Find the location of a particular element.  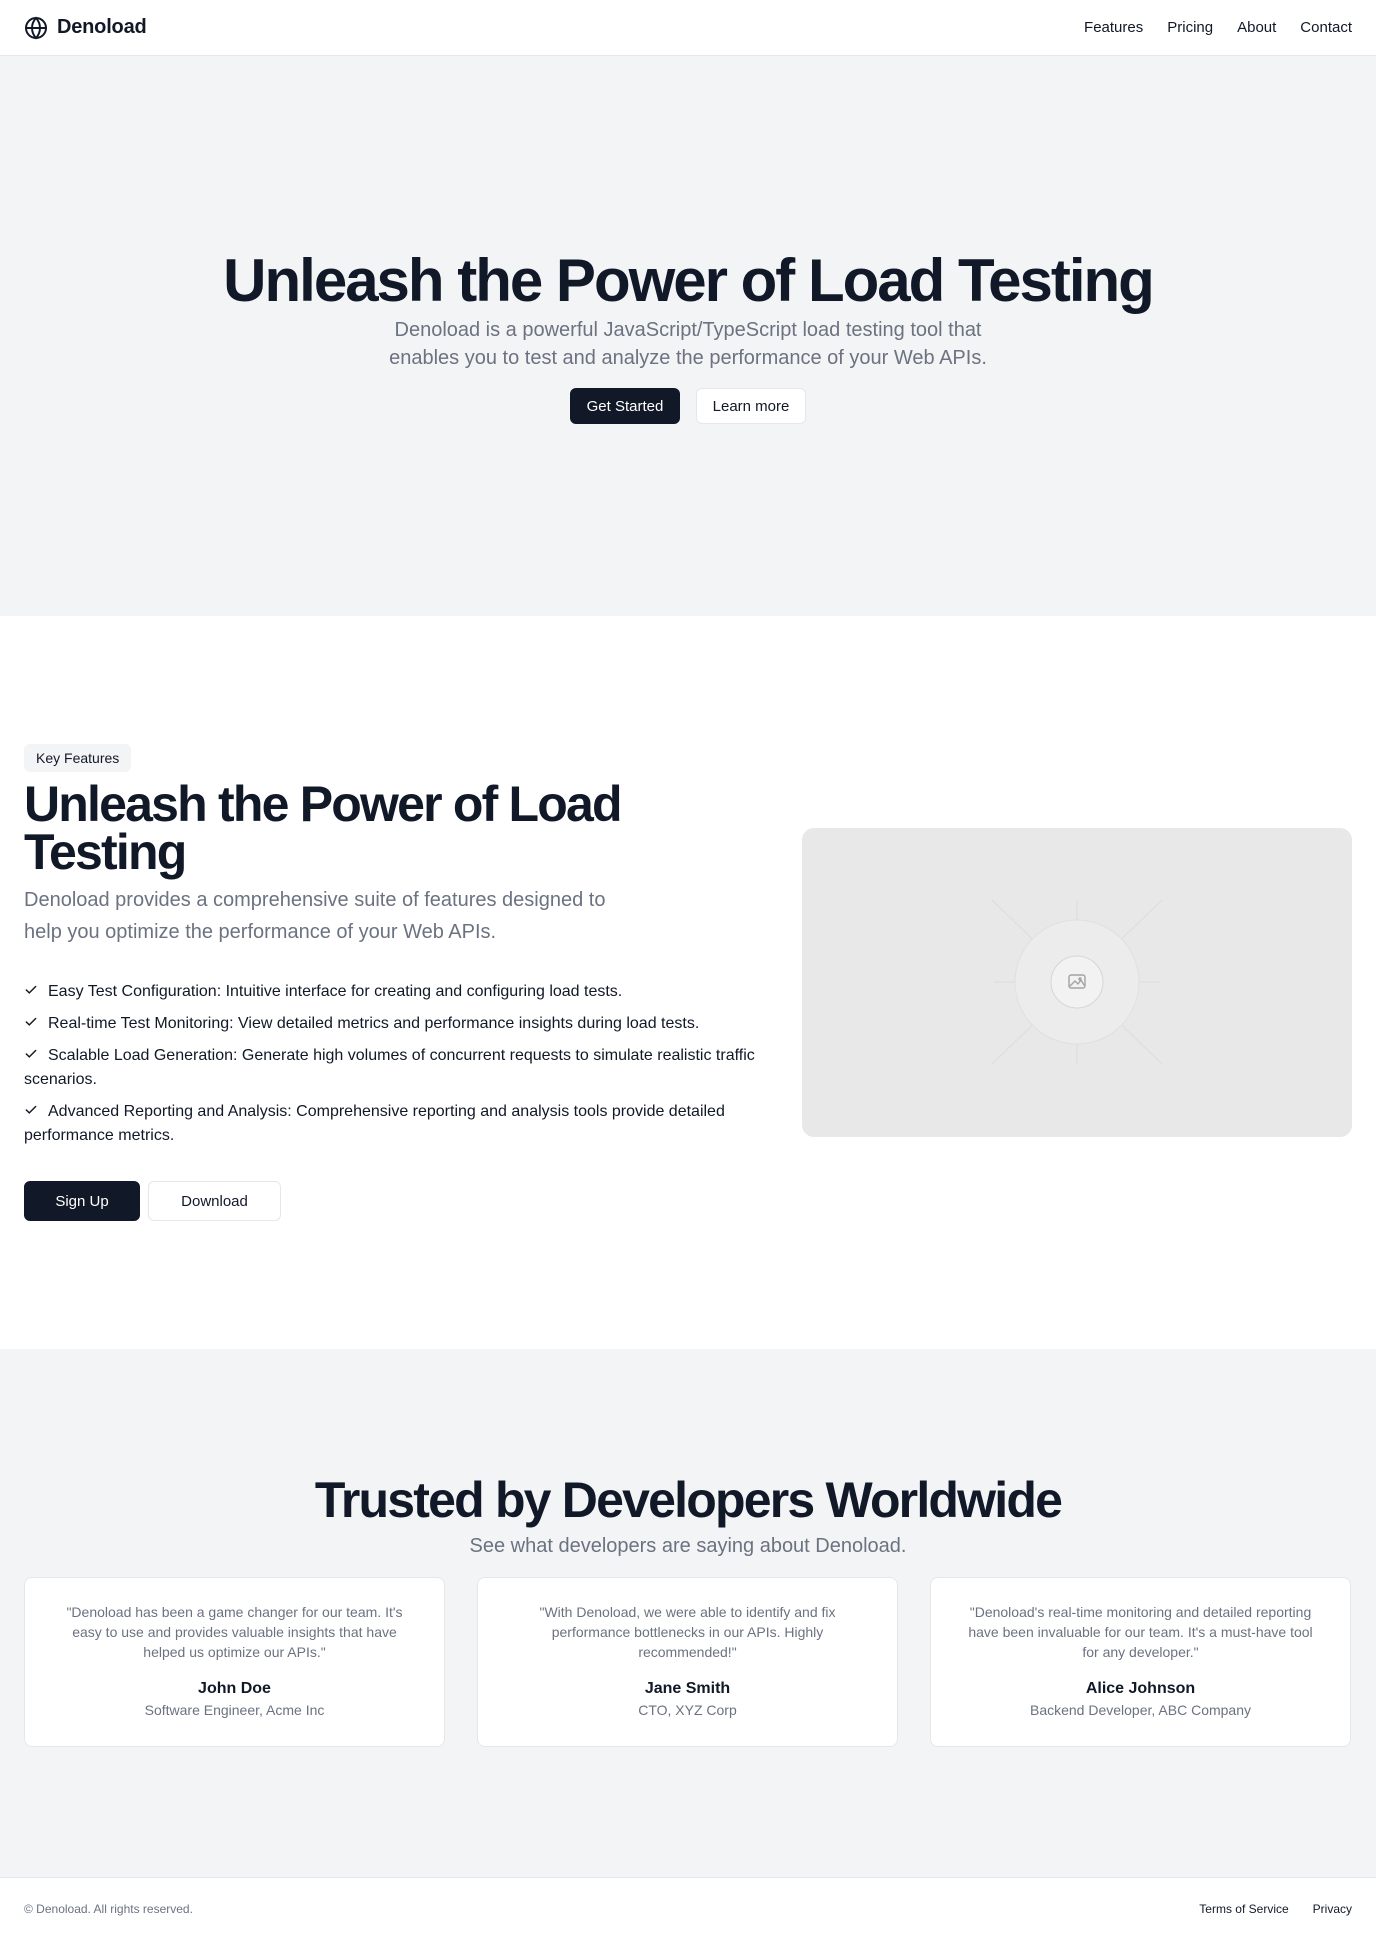

features-title: Unleash the Power of Load Testing is located at coordinates (323, 828).